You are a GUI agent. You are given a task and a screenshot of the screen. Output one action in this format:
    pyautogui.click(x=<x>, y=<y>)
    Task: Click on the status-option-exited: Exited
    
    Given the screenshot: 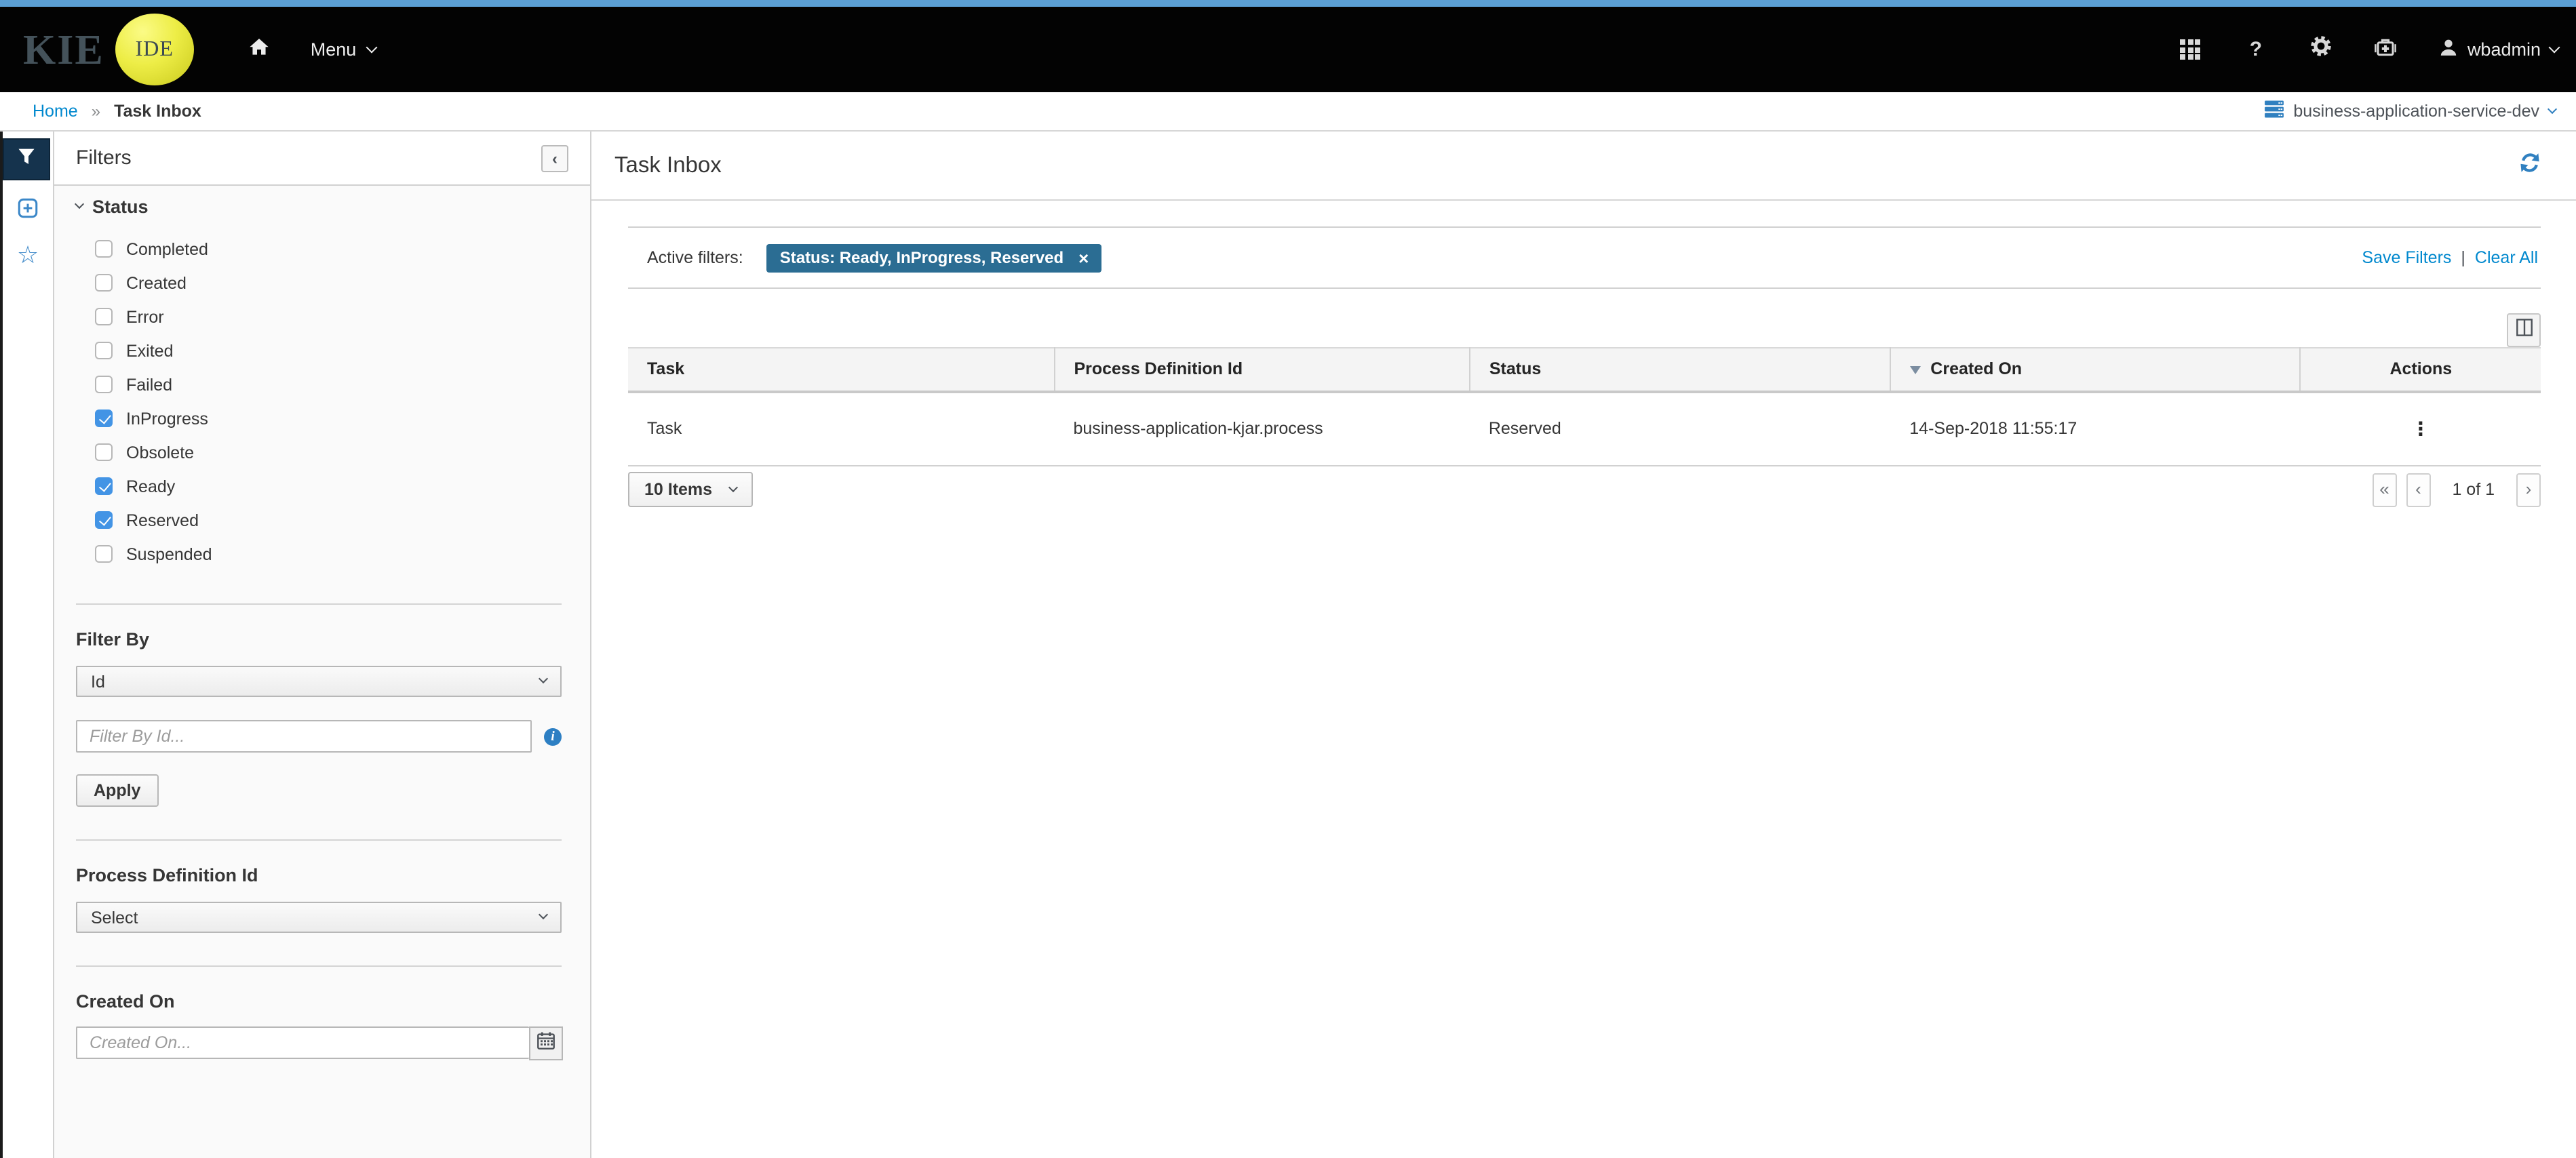 What is the action you would take?
    pyautogui.click(x=328, y=350)
    